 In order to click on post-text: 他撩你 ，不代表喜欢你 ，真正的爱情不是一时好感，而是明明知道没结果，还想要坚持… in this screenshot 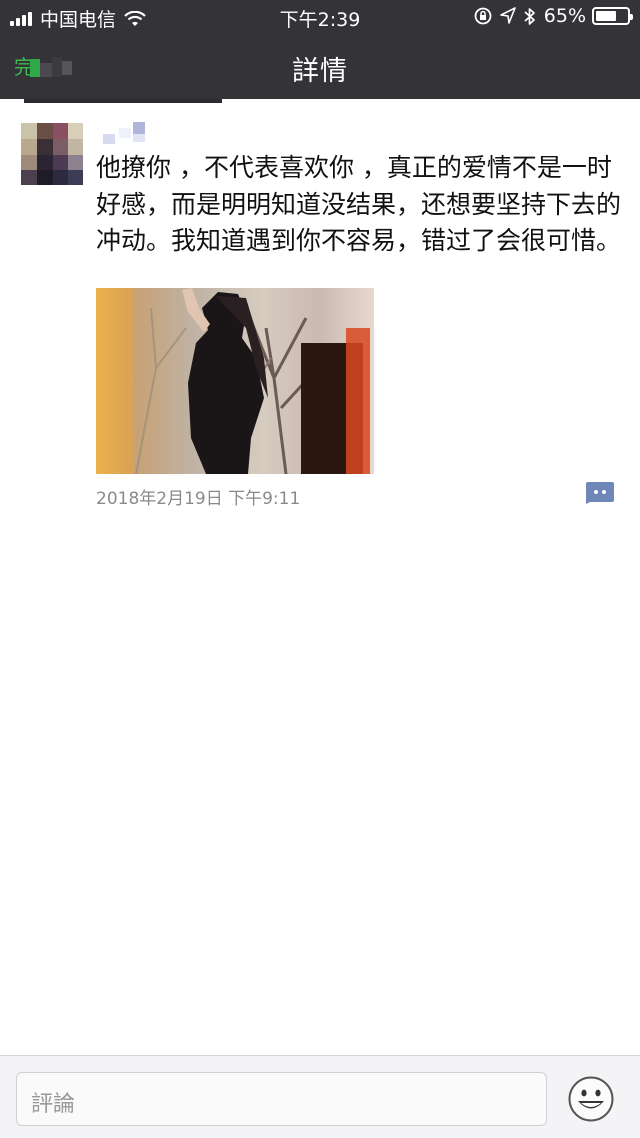, I will do `click(359, 204)`.